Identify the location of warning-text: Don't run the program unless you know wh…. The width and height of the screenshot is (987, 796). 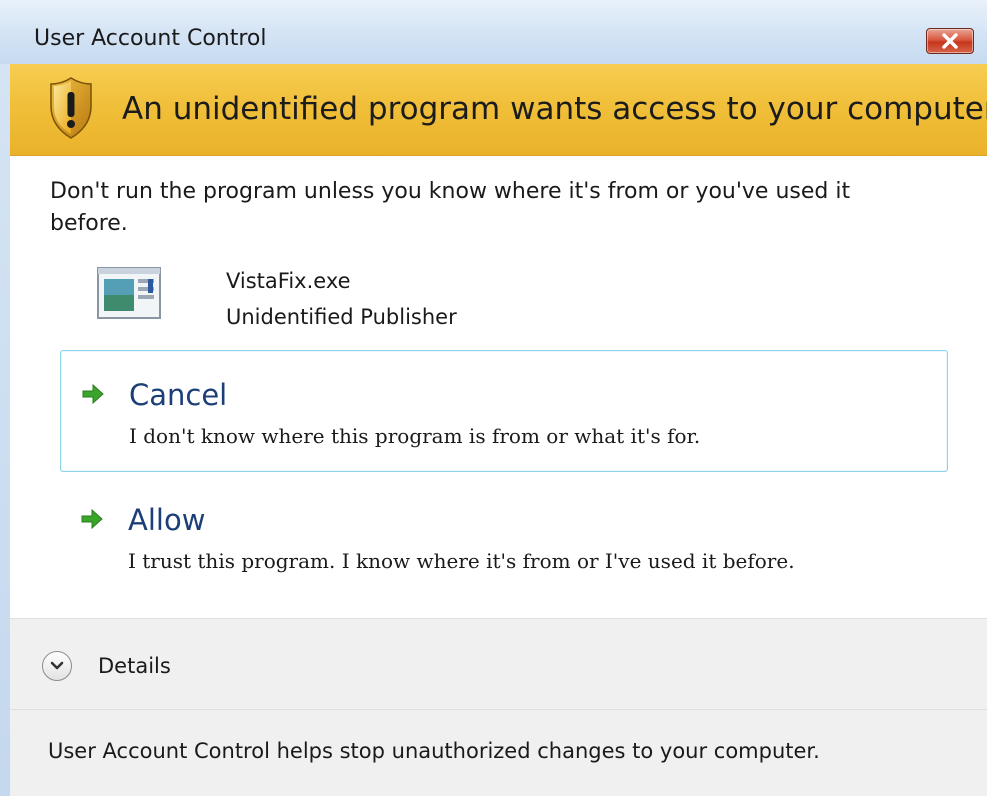
(450, 207).